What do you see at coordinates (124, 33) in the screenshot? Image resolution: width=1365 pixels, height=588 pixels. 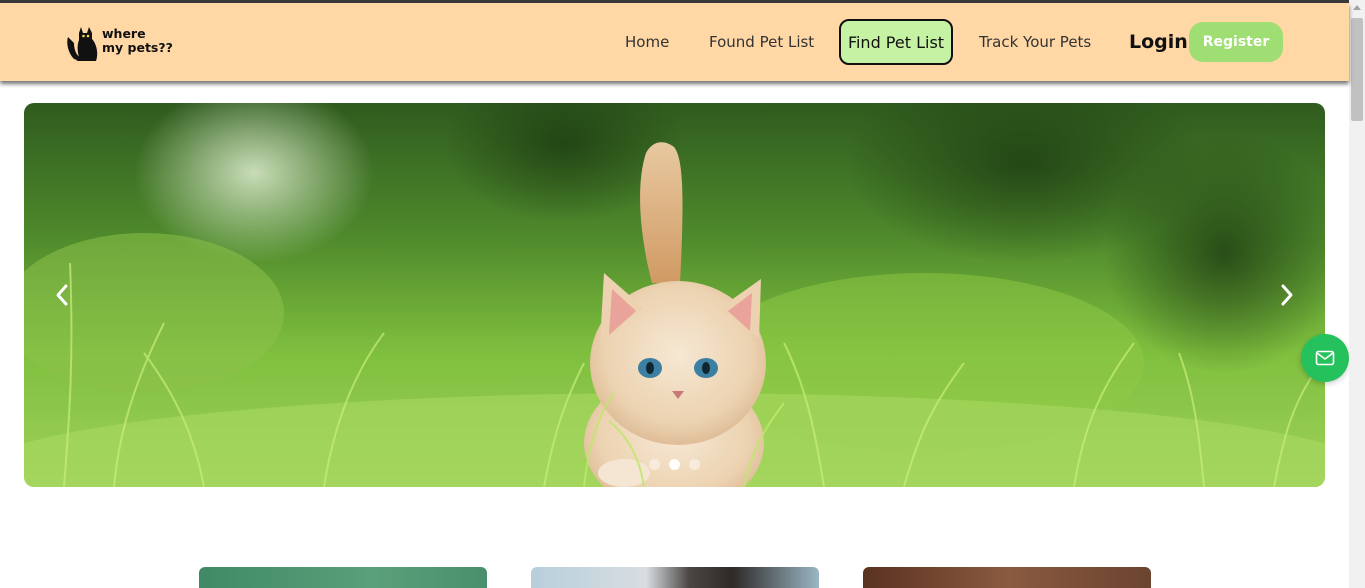 I see `brand-name-line1: where` at bounding box center [124, 33].